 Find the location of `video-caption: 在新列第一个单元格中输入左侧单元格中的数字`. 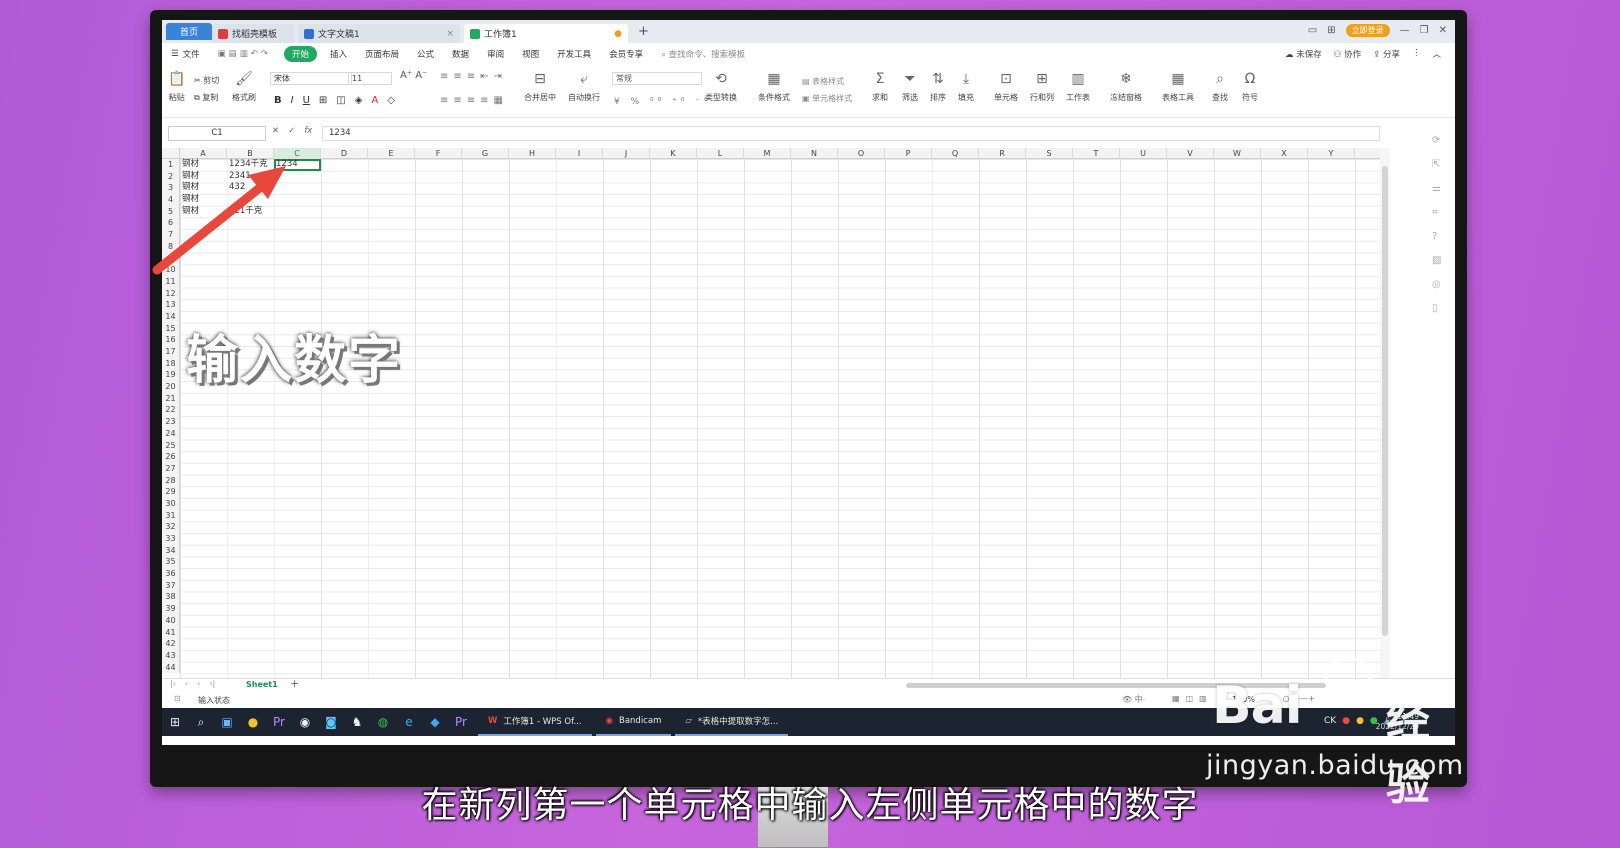

video-caption: 在新列第一个单元格中输入左侧单元格中的数字 is located at coordinates (810, 805).